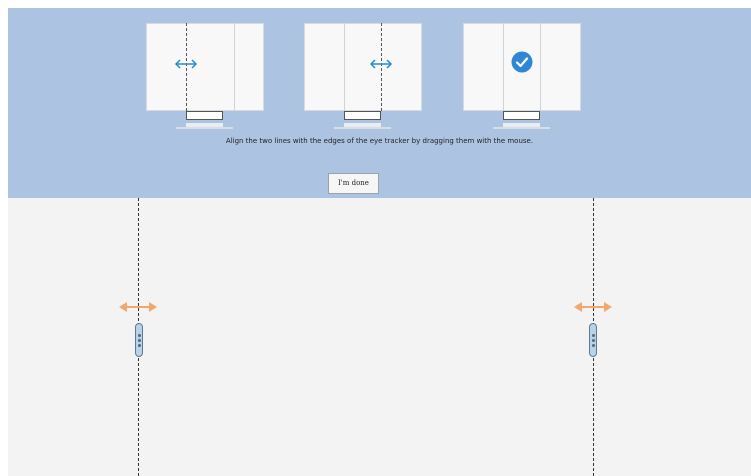 Image resolution: width=751 pixels, height=476 pixels. Describe the element at coordinates (353, 183) in the screenshot. I see `done-button: I'm done` at that location.